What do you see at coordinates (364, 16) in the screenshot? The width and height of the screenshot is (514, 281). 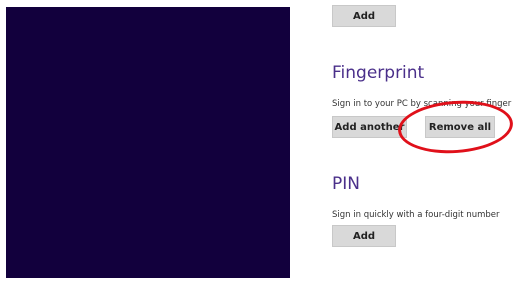 I see `add-button-top: Add` at bounding box center [364, 16].